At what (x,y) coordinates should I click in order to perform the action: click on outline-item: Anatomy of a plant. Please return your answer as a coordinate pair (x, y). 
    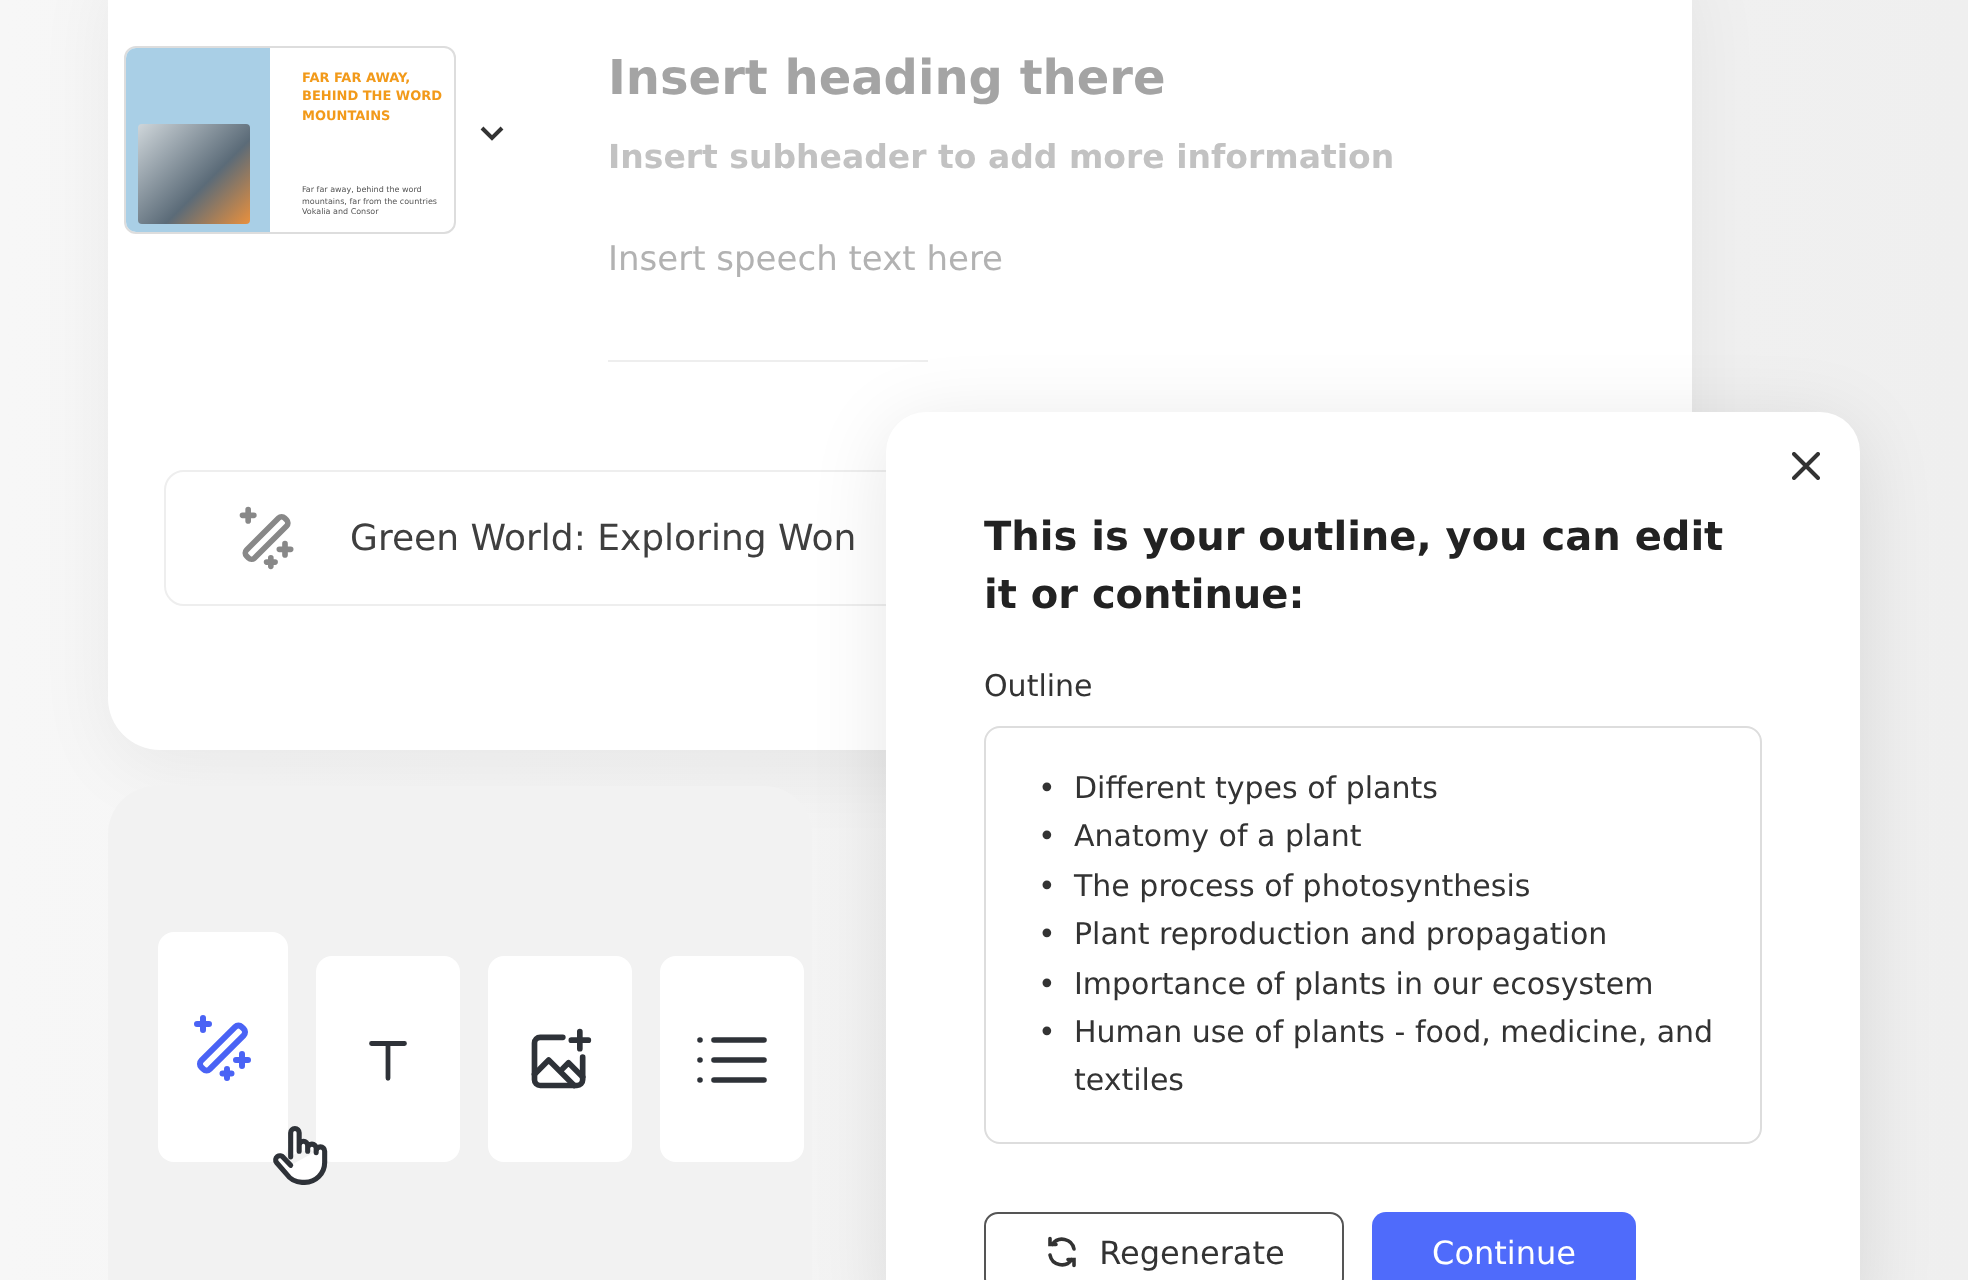
    Looking at the image, I should click on (1218, 837).